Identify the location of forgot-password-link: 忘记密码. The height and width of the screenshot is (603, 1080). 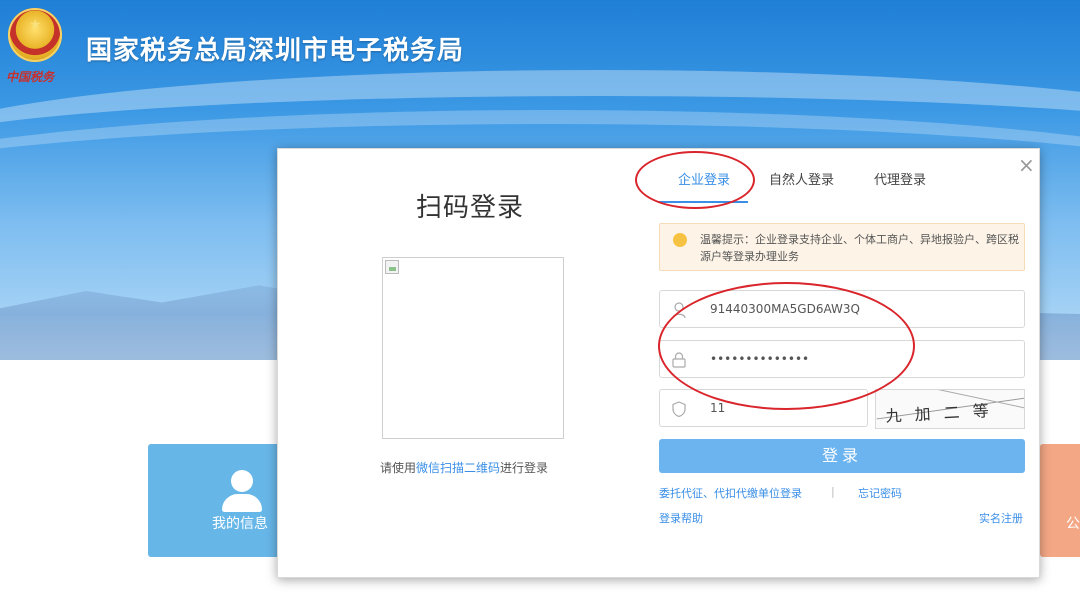
(880, 493).